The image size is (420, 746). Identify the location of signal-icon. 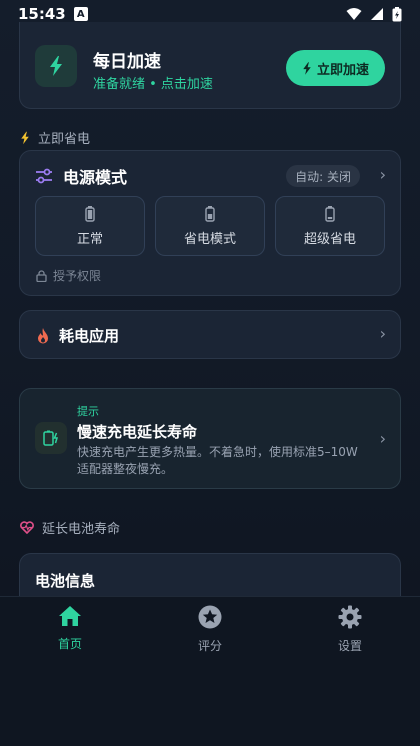
(377, 14).